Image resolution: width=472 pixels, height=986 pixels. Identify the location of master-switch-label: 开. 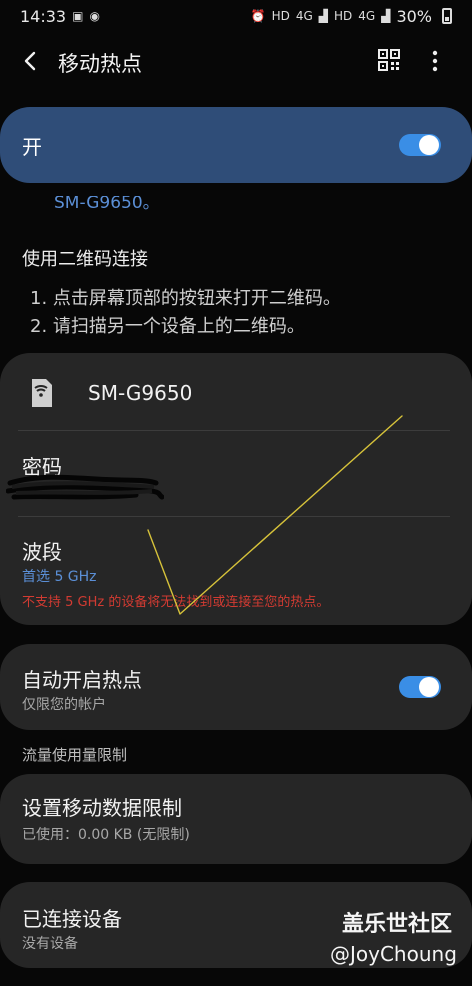
(32, 147).